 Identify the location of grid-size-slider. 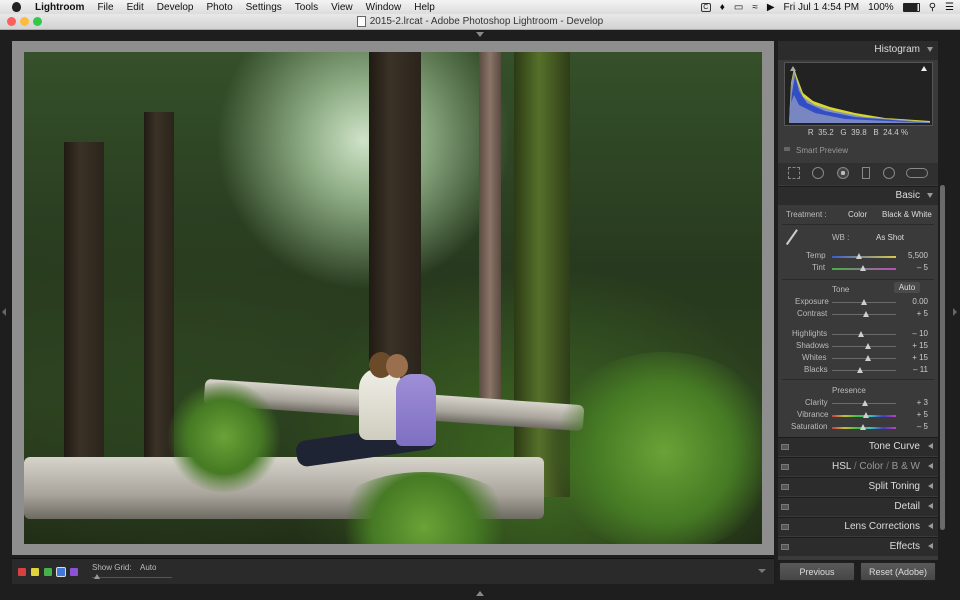
(132, 577).